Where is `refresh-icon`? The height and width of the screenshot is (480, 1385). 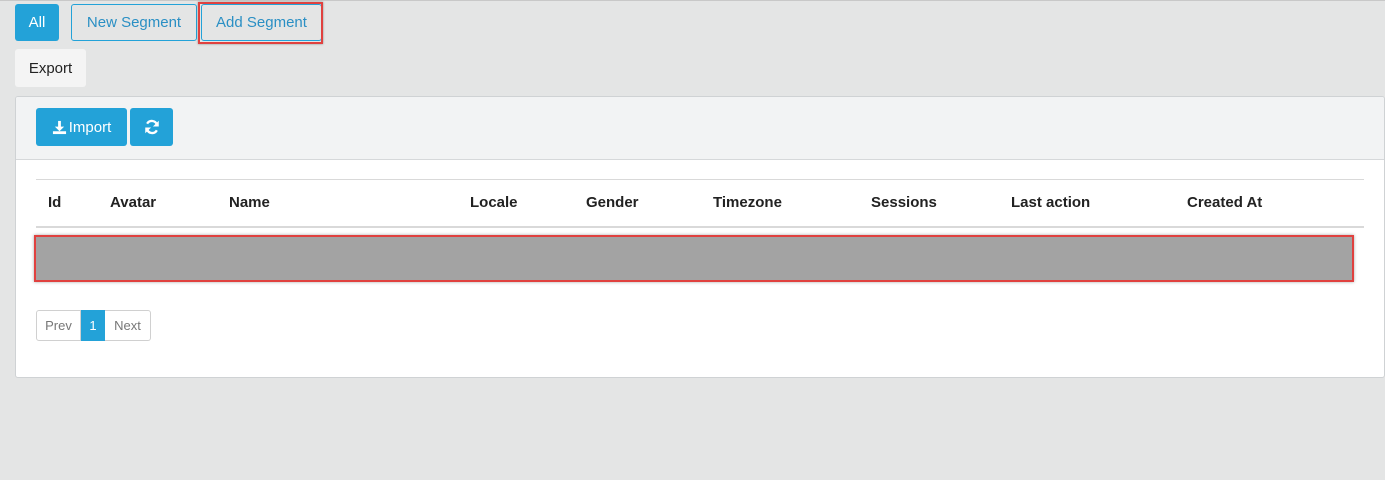 refresh-icon is located at coordinates (151, 127).